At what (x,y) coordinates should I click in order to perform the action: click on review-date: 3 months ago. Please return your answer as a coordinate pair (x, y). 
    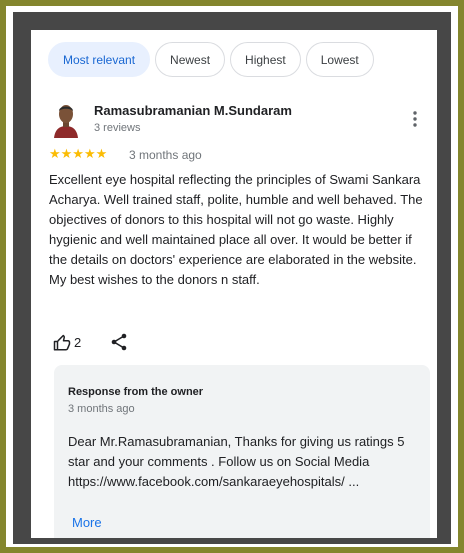
    Looking at the image, I should click on (165, 155).